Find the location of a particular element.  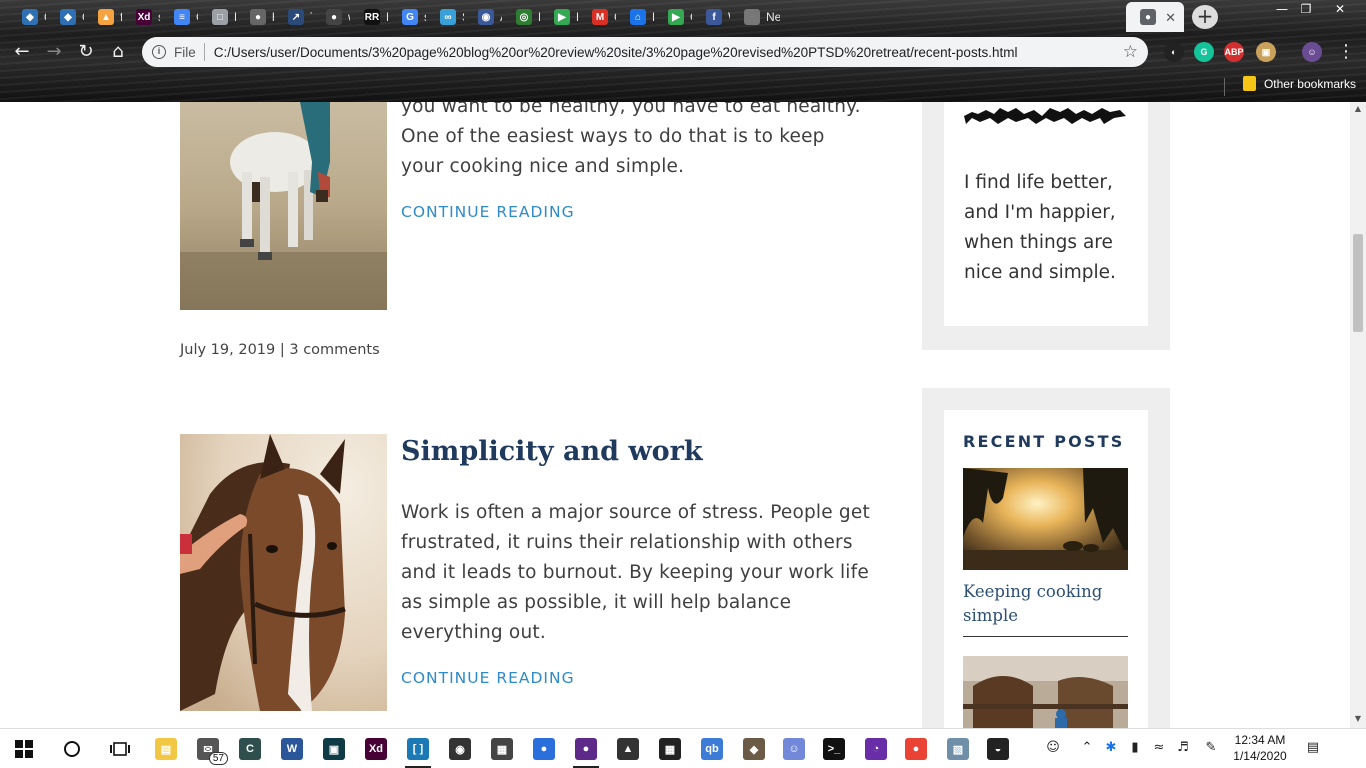

taskbar-app-button: C is located at coordinates (250, 749).